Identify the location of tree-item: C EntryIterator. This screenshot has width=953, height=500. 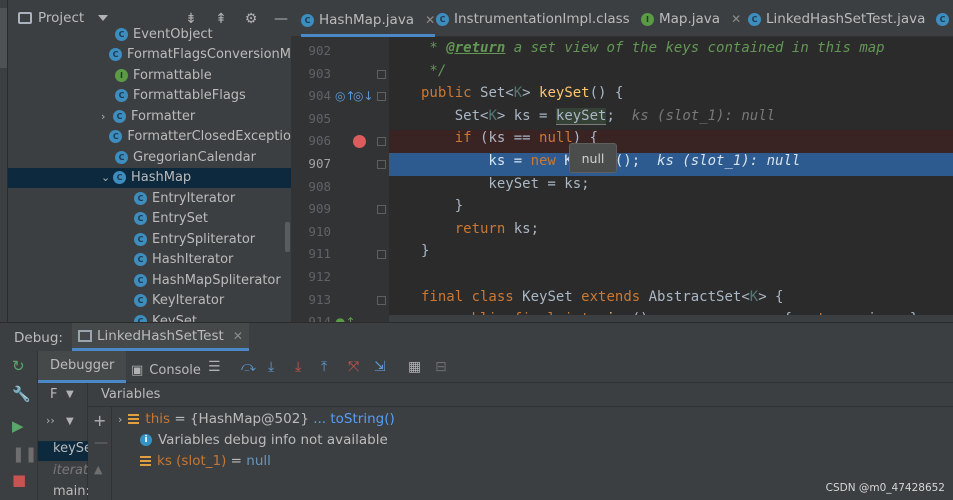
(149, 198).